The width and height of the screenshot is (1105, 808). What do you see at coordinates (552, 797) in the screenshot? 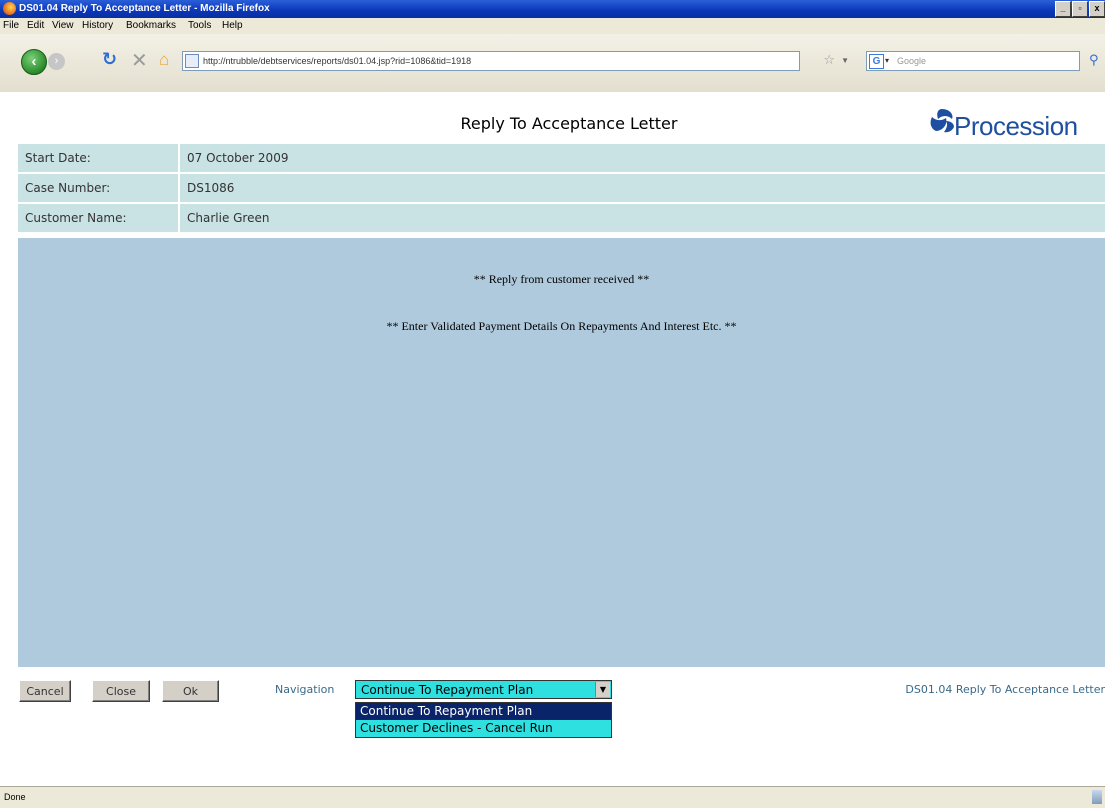
I see `status-bar: Done` at bounding box center [552, 797].